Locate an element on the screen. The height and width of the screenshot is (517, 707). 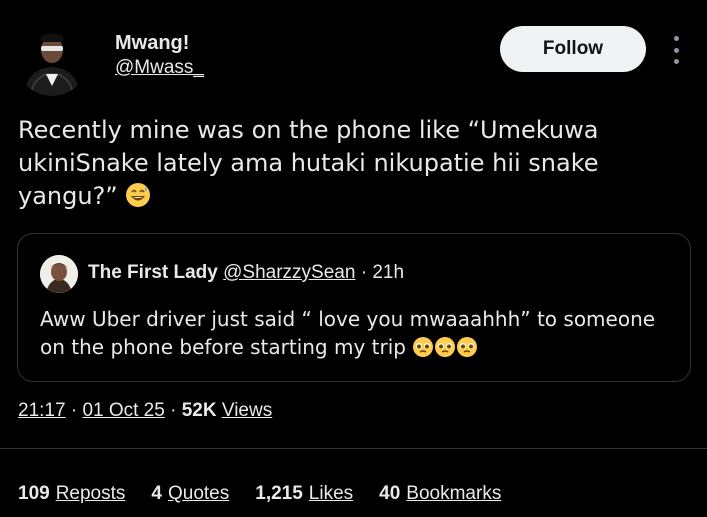
more-options-icon is located at coordinates (676, 50).